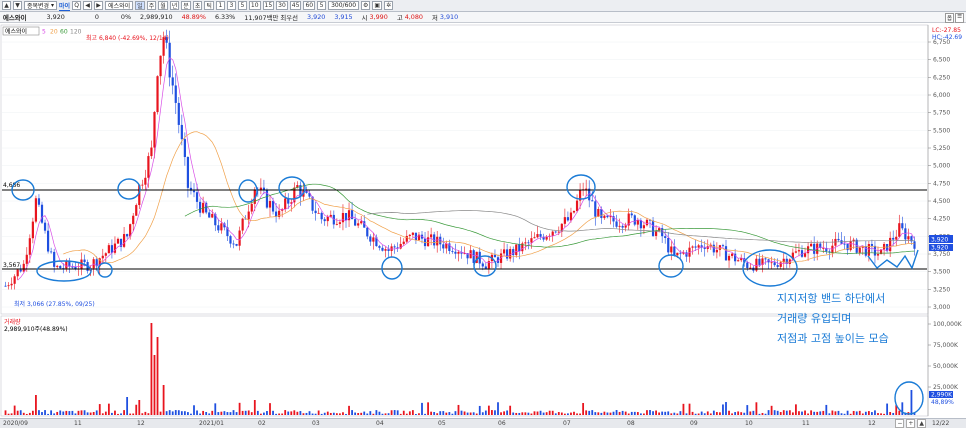  I want to click on period-year: 년, so click(174, 5).